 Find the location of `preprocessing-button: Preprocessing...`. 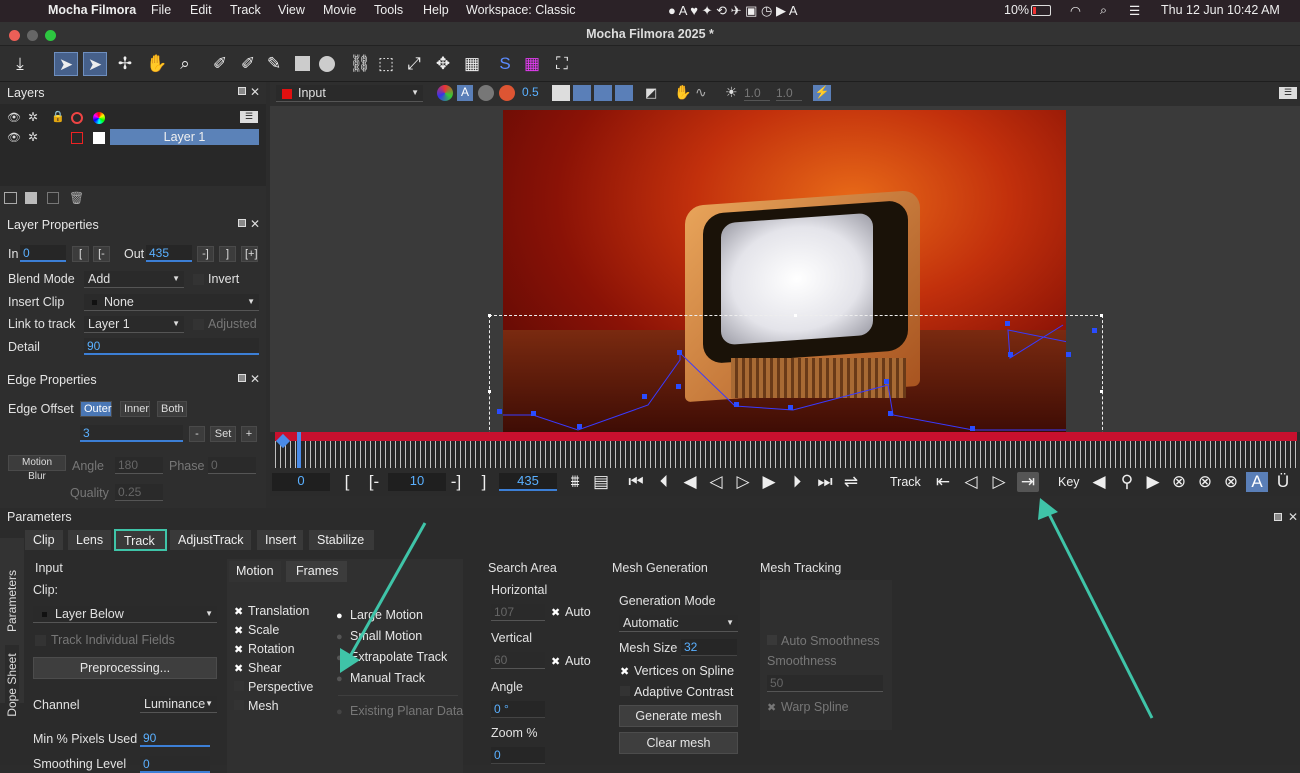

preprocessing-button: Preprocessing... is located at coordinates (125, 668).